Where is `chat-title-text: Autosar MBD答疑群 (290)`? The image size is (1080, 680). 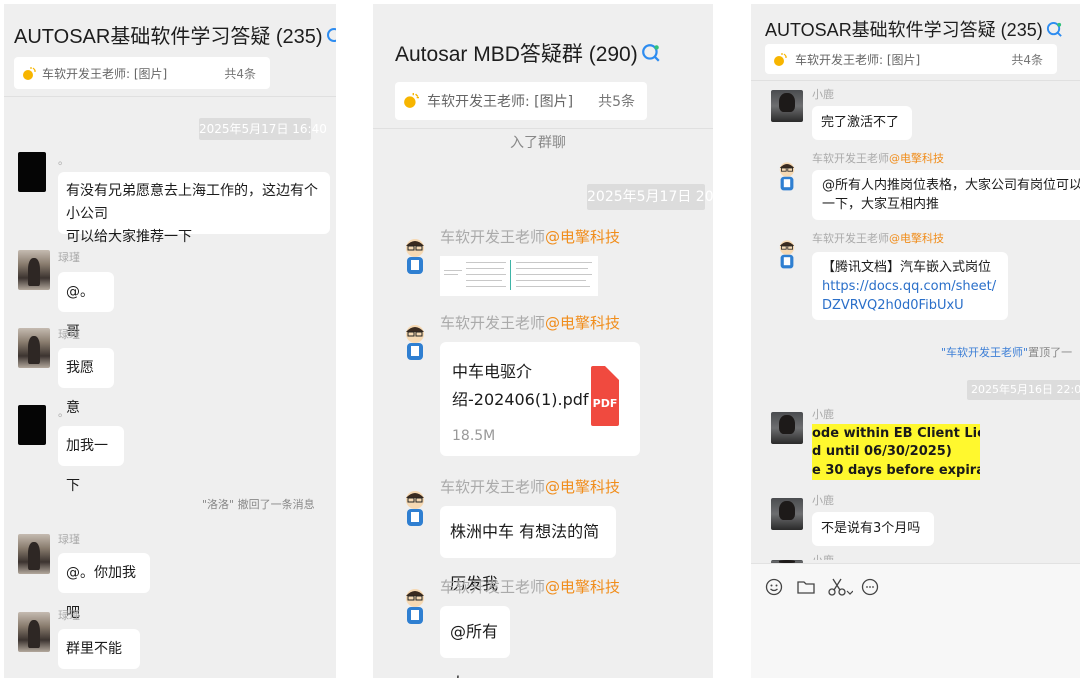
chat-title-text: Autosar MBD答疑群 (290) is located at coordinates (516, 54).